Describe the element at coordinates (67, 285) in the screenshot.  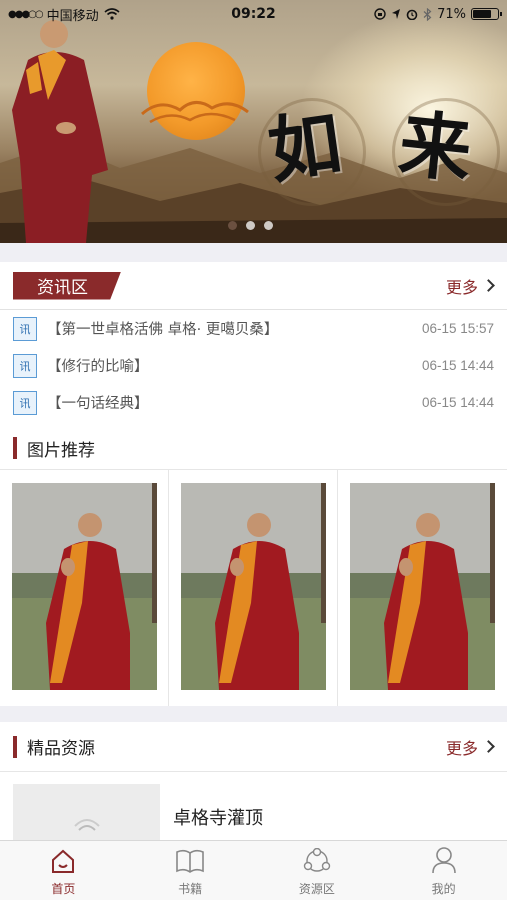
I see `news-tag: 资讯区` at that location.